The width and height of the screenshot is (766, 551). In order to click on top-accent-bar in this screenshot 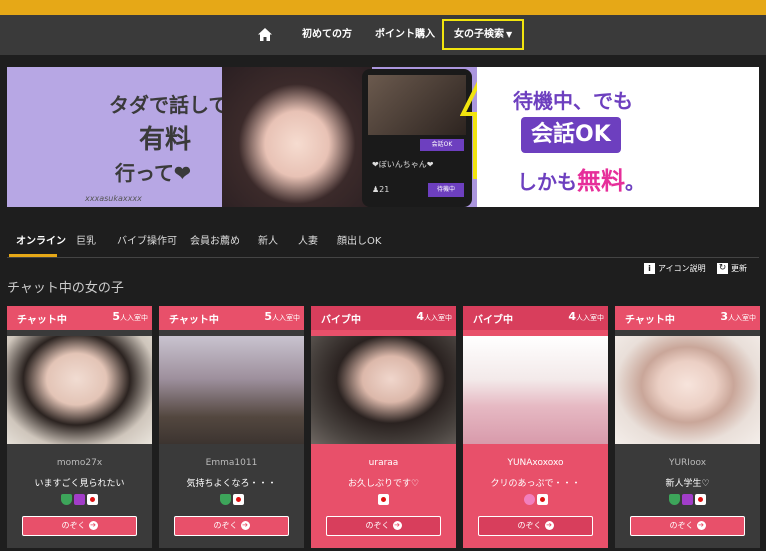, I will do `click(383, 7)`.